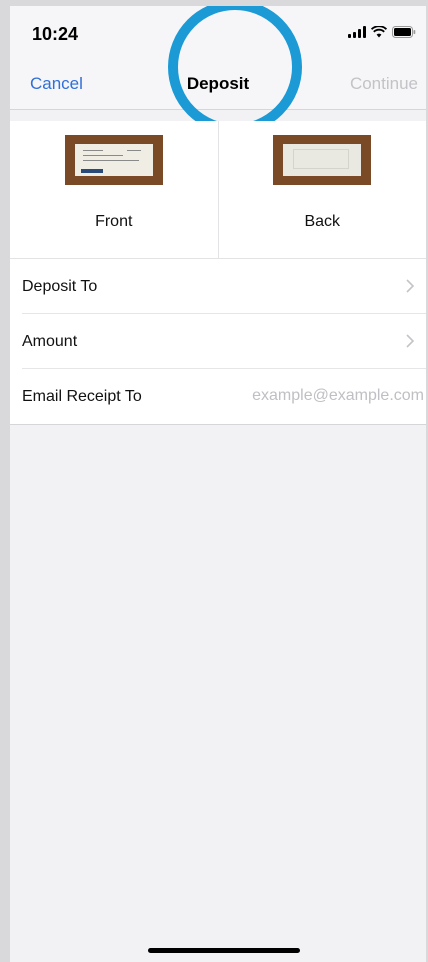  What do you see at coordinates (218, 286) in the screenshot?
I see `deposit-to-row: Deposit To` at bounding box center [218, 286].